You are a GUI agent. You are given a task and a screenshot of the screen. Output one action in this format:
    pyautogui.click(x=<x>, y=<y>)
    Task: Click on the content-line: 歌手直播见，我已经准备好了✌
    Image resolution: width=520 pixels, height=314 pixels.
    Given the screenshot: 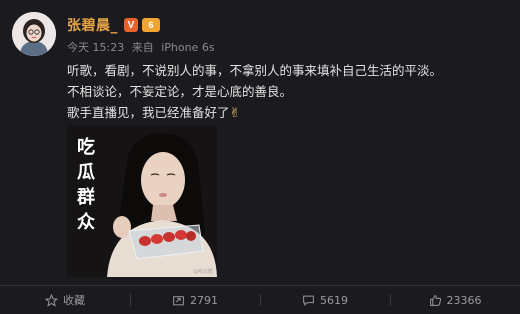 What is the action you would take?
    pyautogui.click(x=287, y=113)
    